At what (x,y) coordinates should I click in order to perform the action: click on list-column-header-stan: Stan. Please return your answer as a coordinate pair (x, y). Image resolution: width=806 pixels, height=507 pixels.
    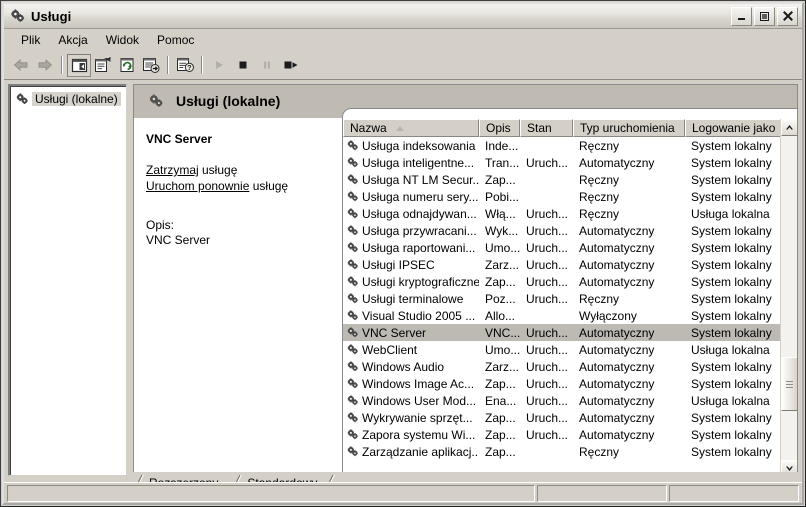
    Looking at the image, I should click on (546, 128).